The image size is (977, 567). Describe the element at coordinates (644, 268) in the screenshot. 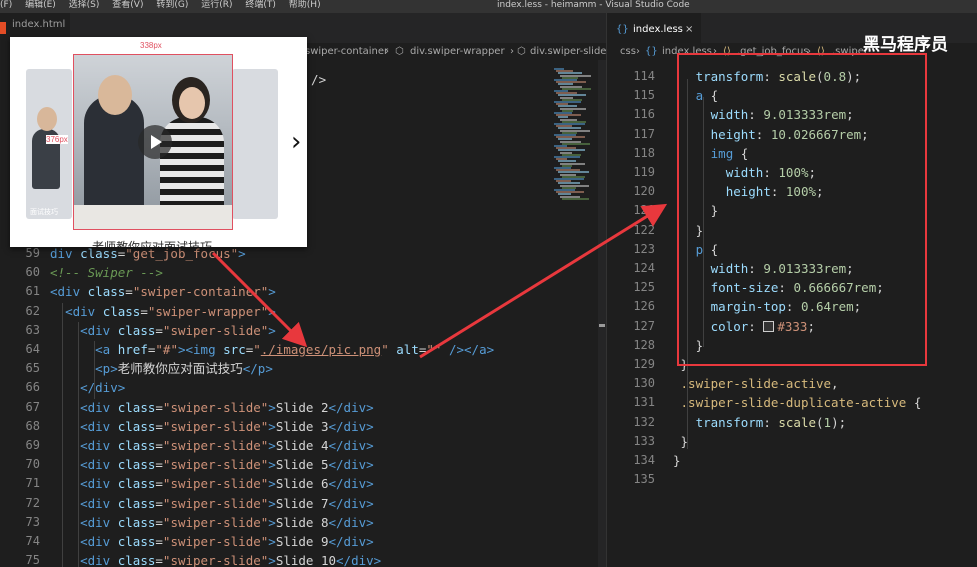

I see `line-number: 124` at that location.